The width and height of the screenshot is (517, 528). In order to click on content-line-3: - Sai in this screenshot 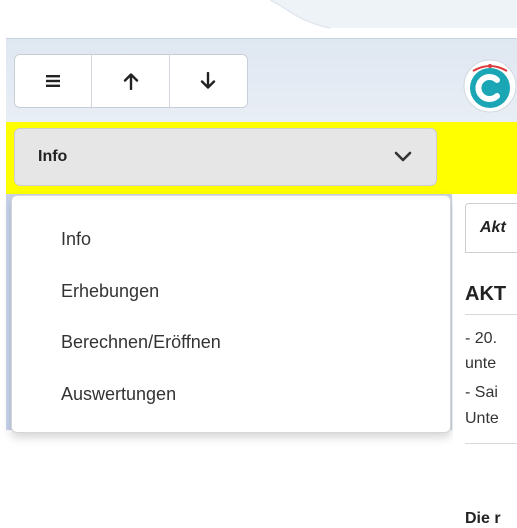, I will do `click(481, 392)`.